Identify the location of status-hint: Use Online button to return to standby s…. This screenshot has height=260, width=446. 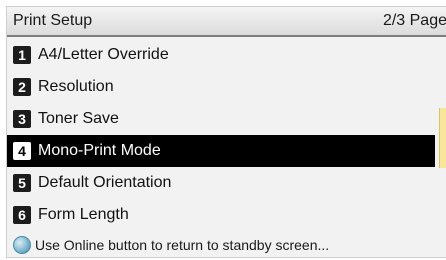
(226, 244).